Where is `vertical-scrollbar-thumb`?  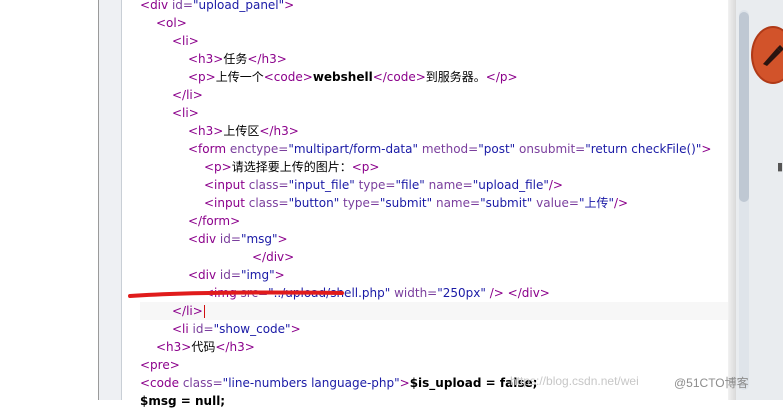
vertical-scrollbar-thumb is located at coordinates (744, 107).